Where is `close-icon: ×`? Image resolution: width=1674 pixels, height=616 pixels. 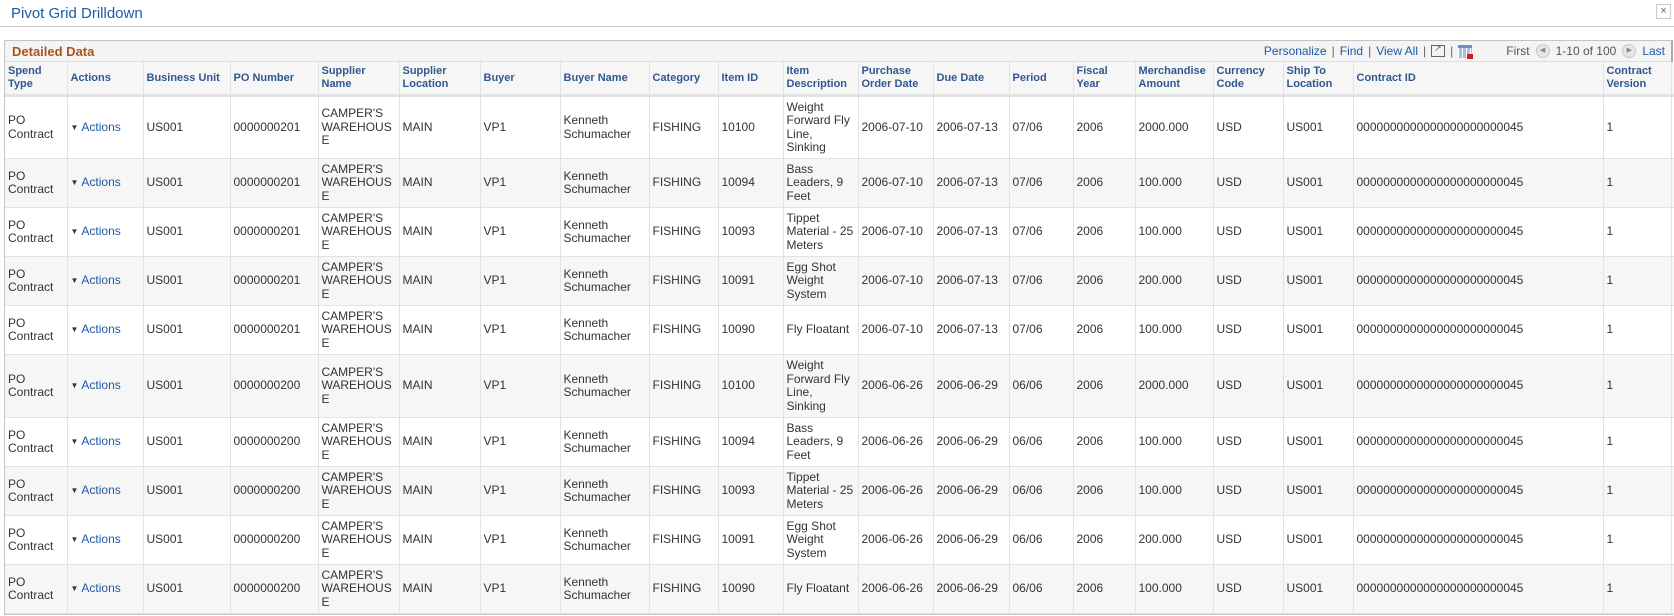 close-icon: × is located at coordinates (1663, 11).